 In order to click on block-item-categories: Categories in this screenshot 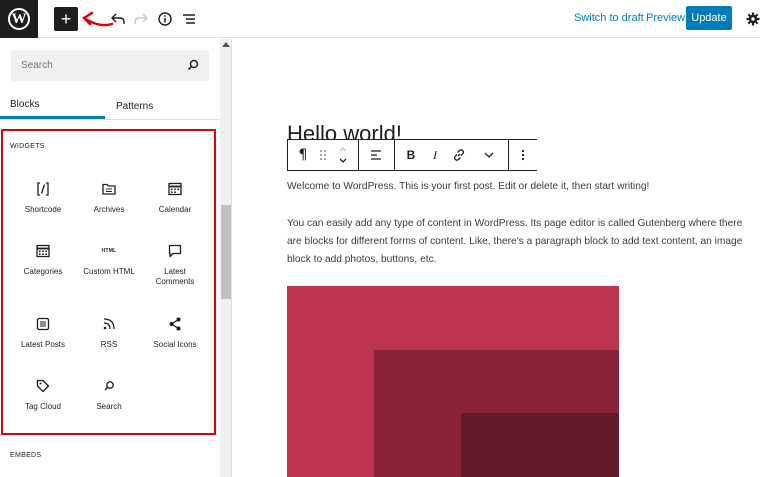, I will do `click(43, 260)`.